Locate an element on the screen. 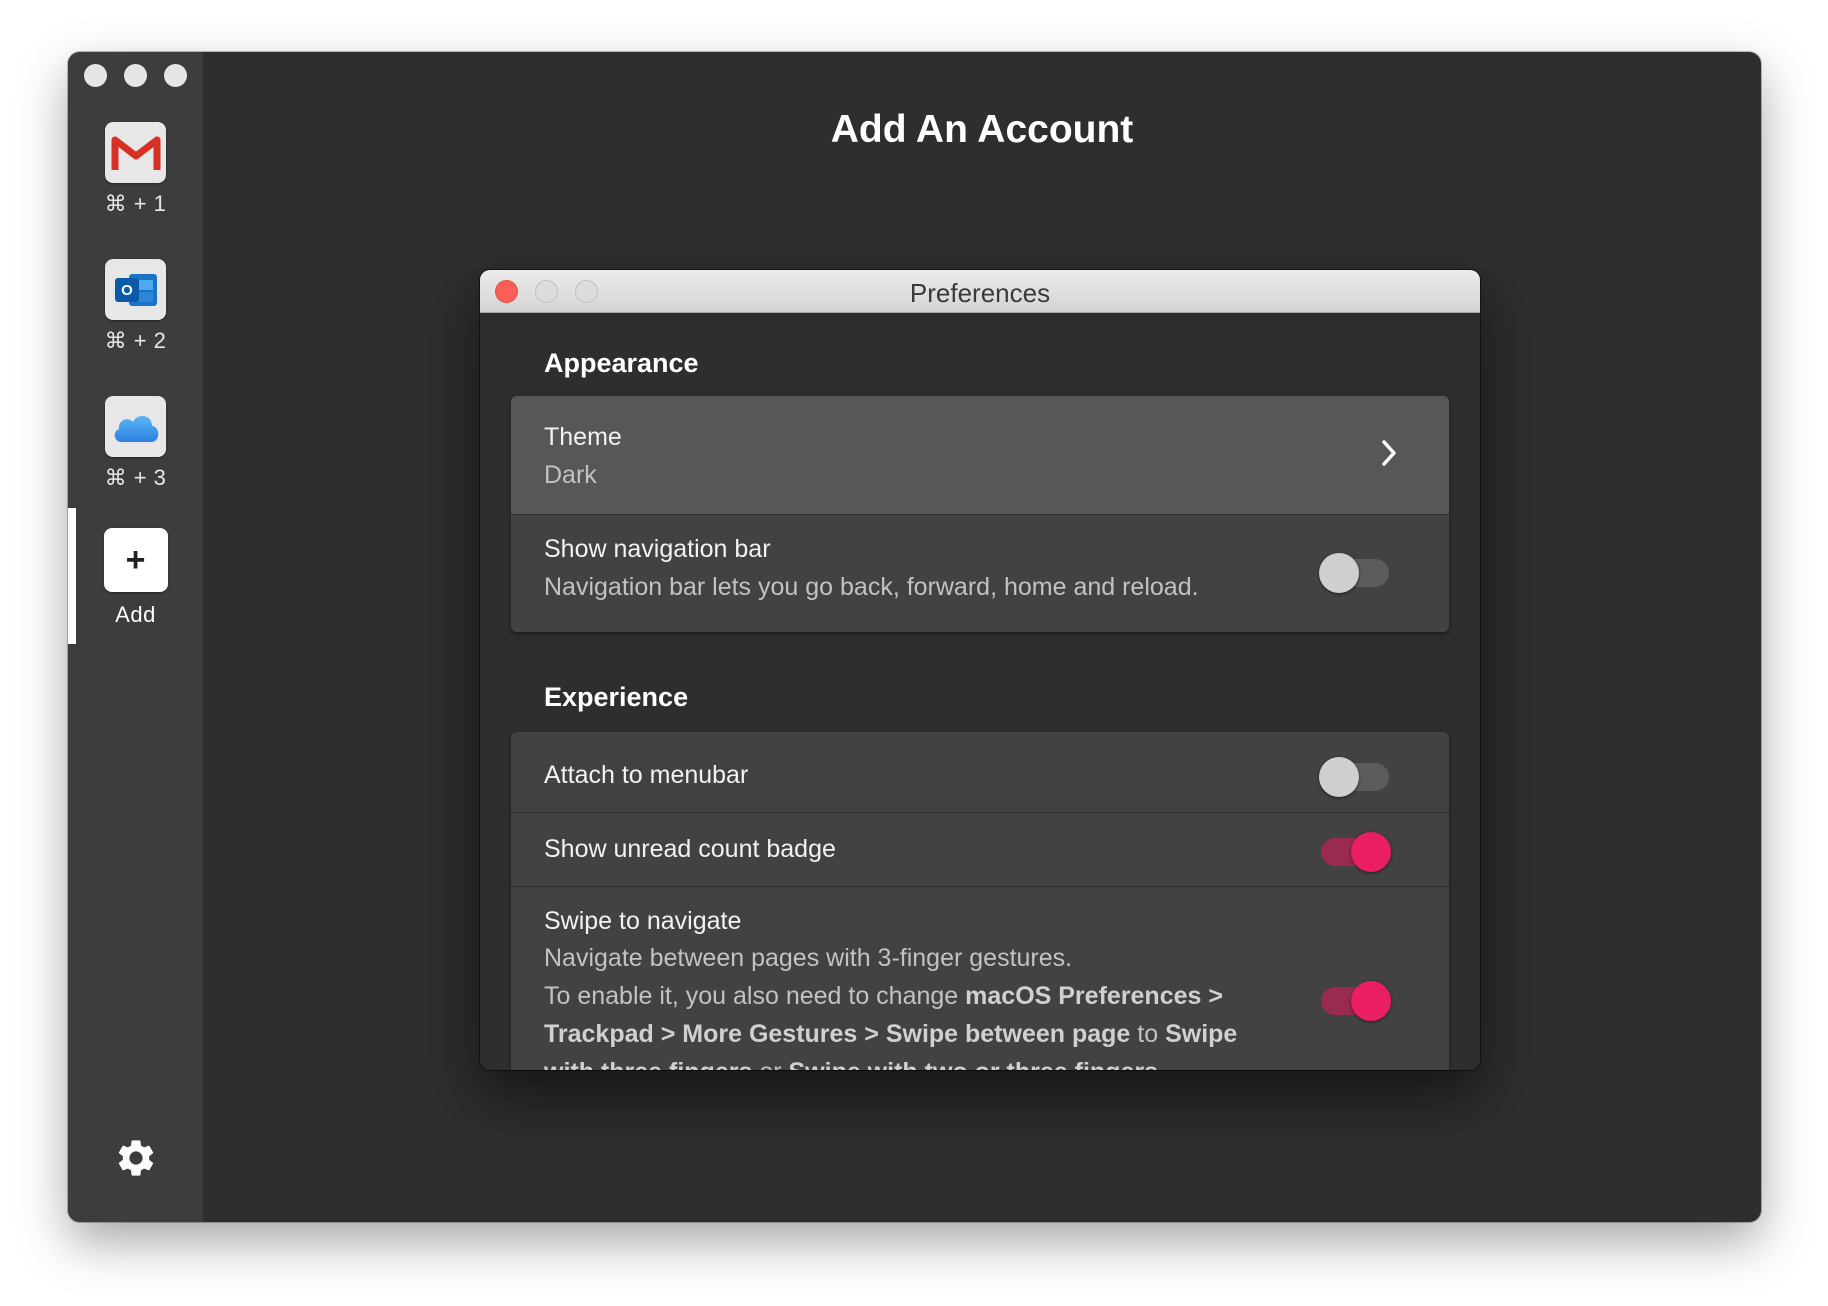 Image resolution: width=1828 pixels, height=1306 pixels. menubar-toggle is located at coordinates (1354, 774).